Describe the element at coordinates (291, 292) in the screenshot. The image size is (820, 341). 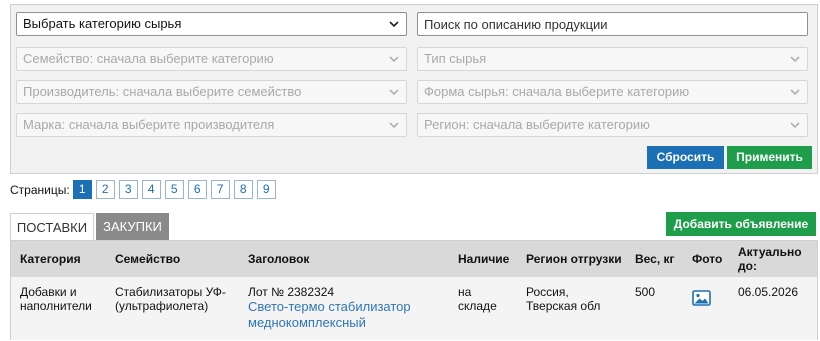
I see `row-lot: Лот № 2382324` at that location.